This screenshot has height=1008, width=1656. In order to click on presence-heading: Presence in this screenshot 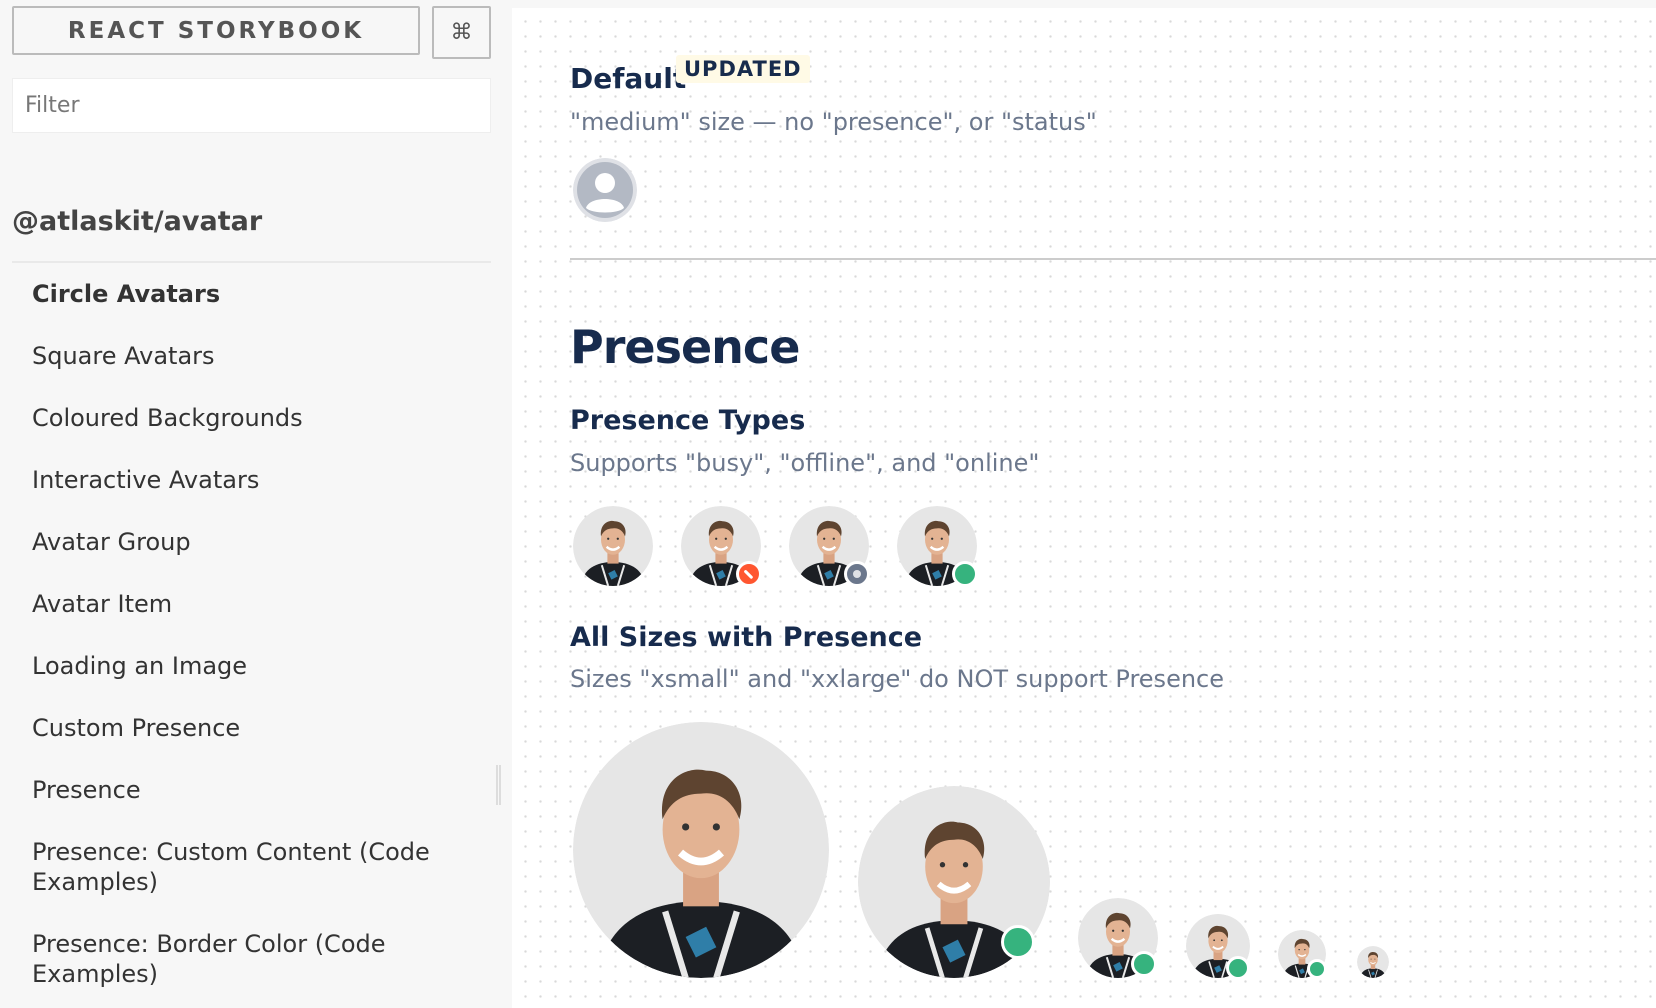, I will do `click(685, 347)`.